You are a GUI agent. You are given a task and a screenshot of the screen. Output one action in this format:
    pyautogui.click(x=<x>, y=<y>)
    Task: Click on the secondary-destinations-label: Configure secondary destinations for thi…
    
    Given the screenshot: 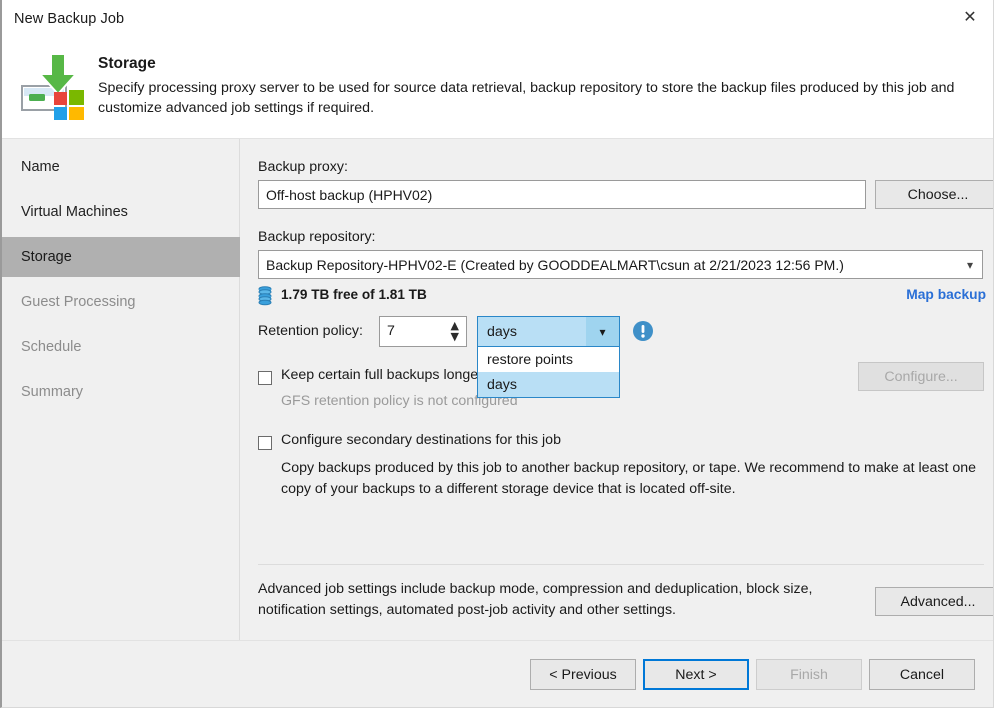 What is the action you would take?
    pyautogui.click(x=421, y=440)
    